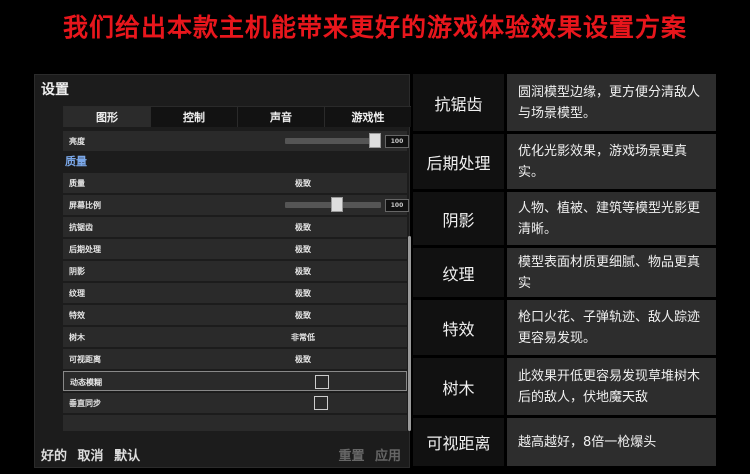  I want to click on feature-row-effects: 特效 枪口火花、子弹轨迹、敌人踪迹更容易发现。, so click(564, 327).